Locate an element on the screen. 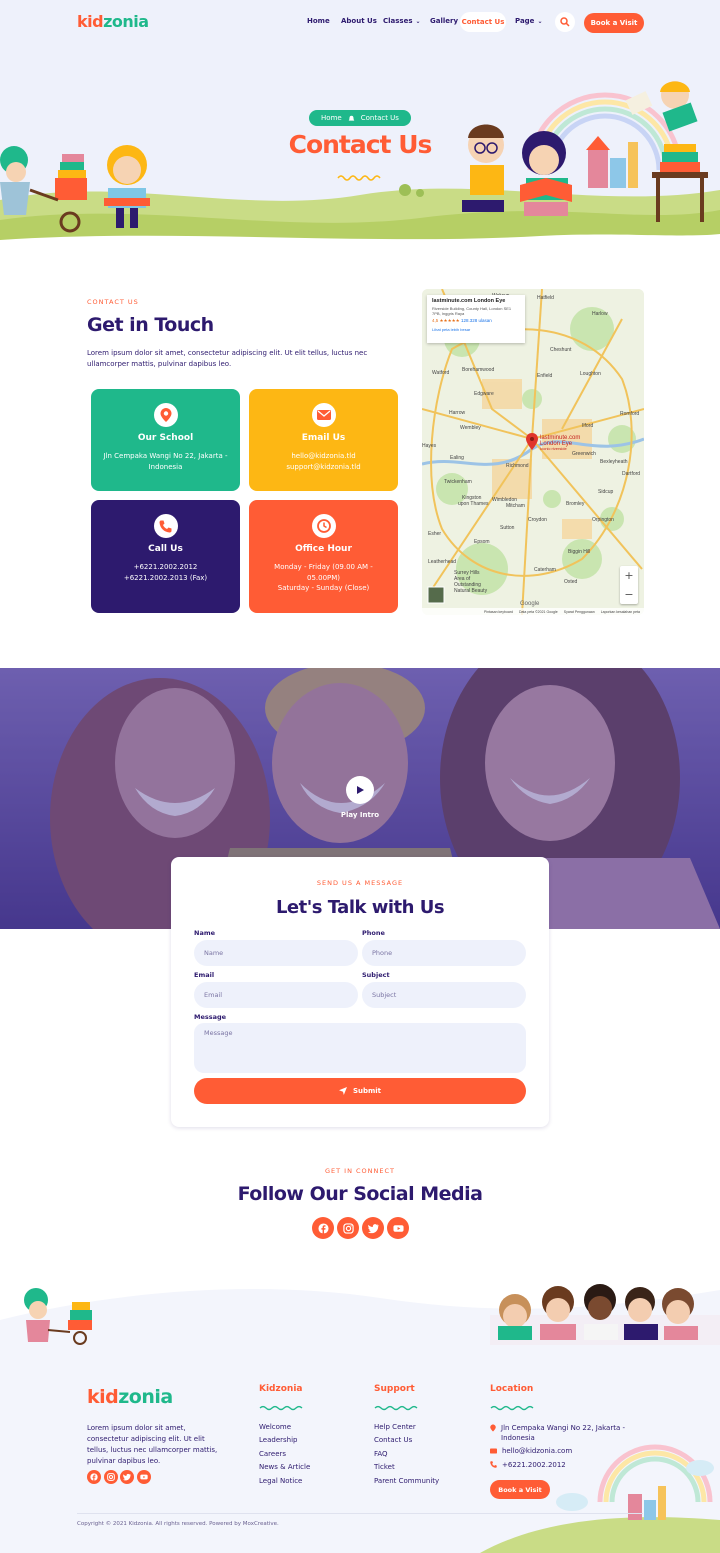  facebook-button is located at coordinates (323, 1228).